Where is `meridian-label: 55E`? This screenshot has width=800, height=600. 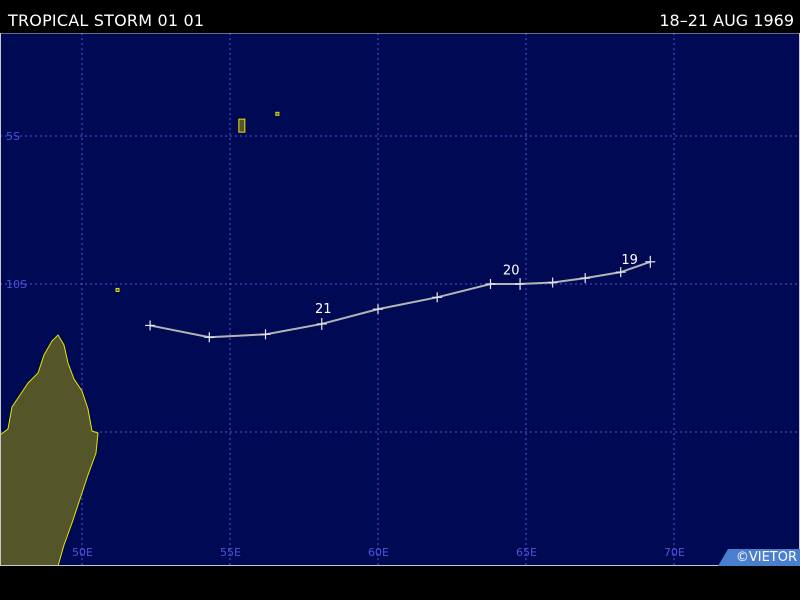 meridian-label: 55E is located at coordinates (230, 552).